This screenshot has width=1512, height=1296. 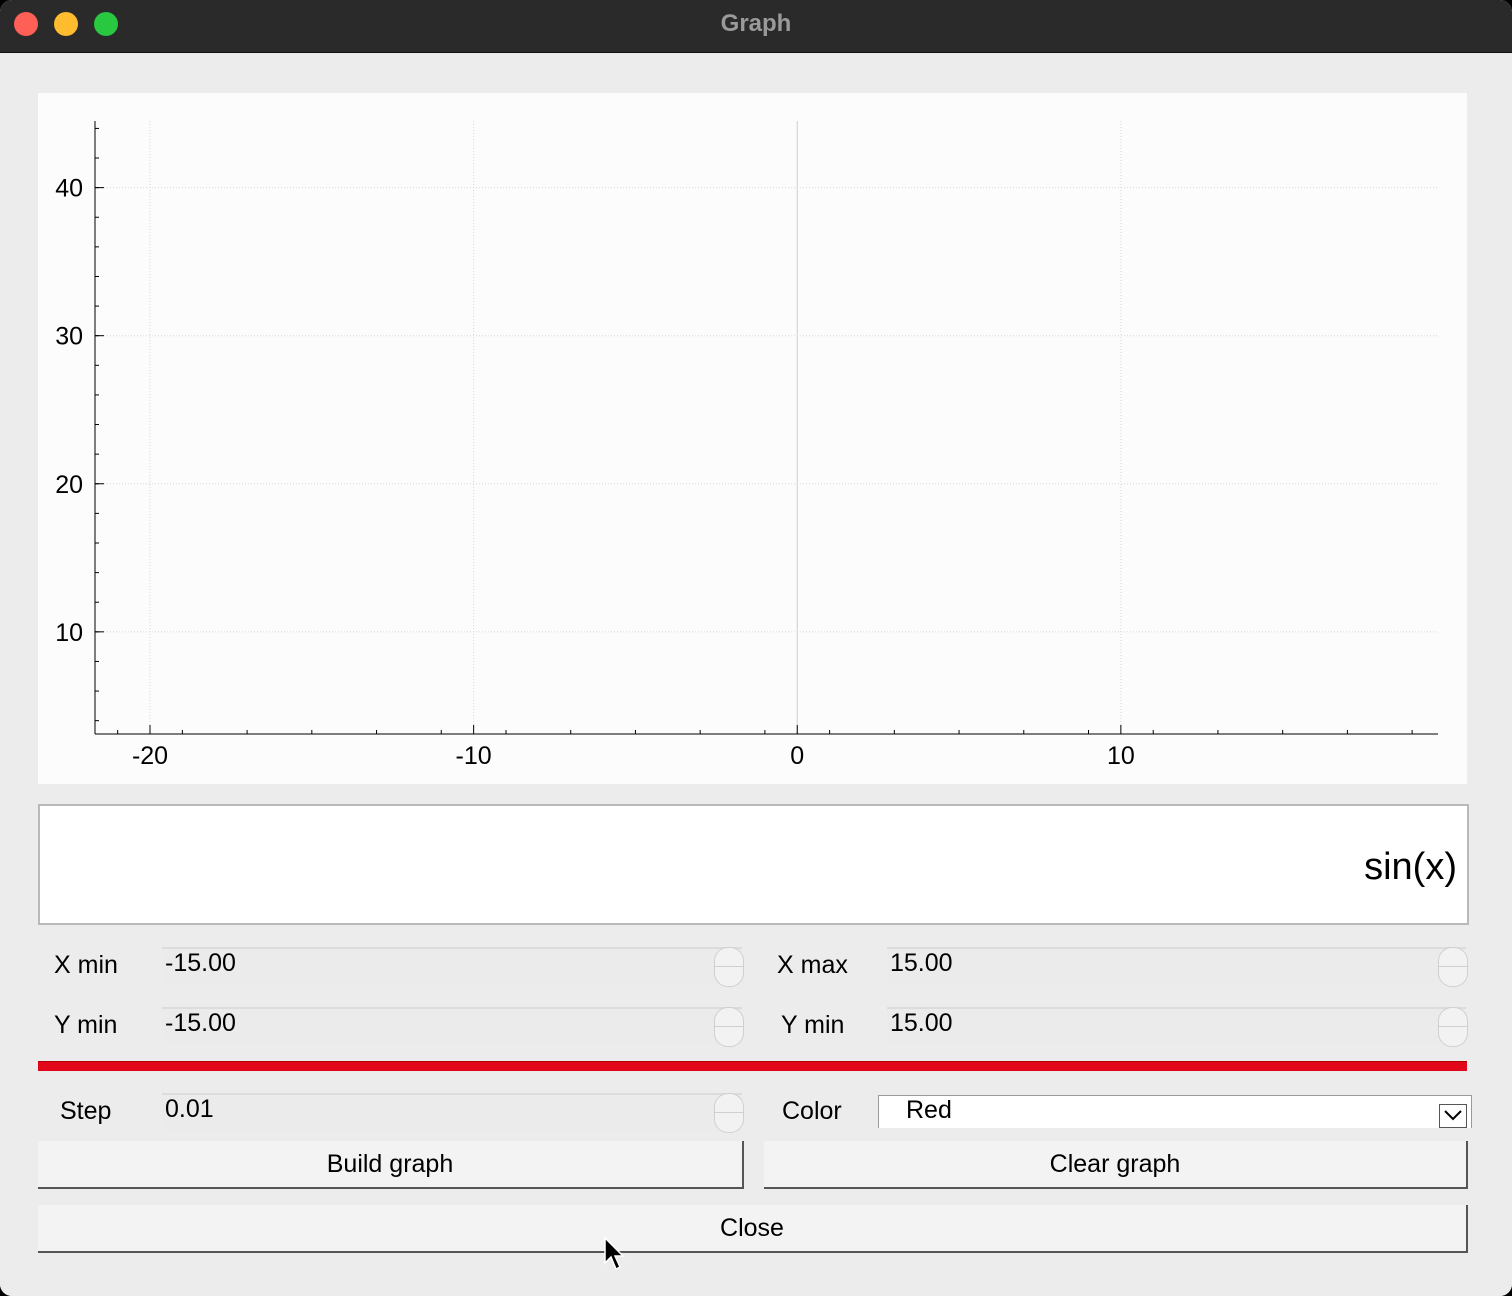 I want to click on clear-graph-button: Clear graph, so click(x=1116, y=1165).